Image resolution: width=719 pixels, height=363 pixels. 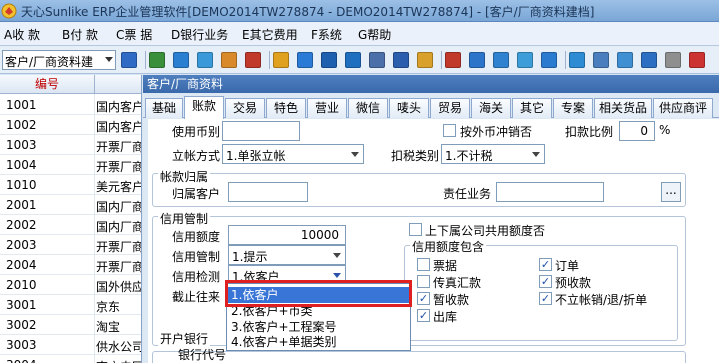 I want to click on list-item: 2001 国内厂商, so click(x=70, y=205).